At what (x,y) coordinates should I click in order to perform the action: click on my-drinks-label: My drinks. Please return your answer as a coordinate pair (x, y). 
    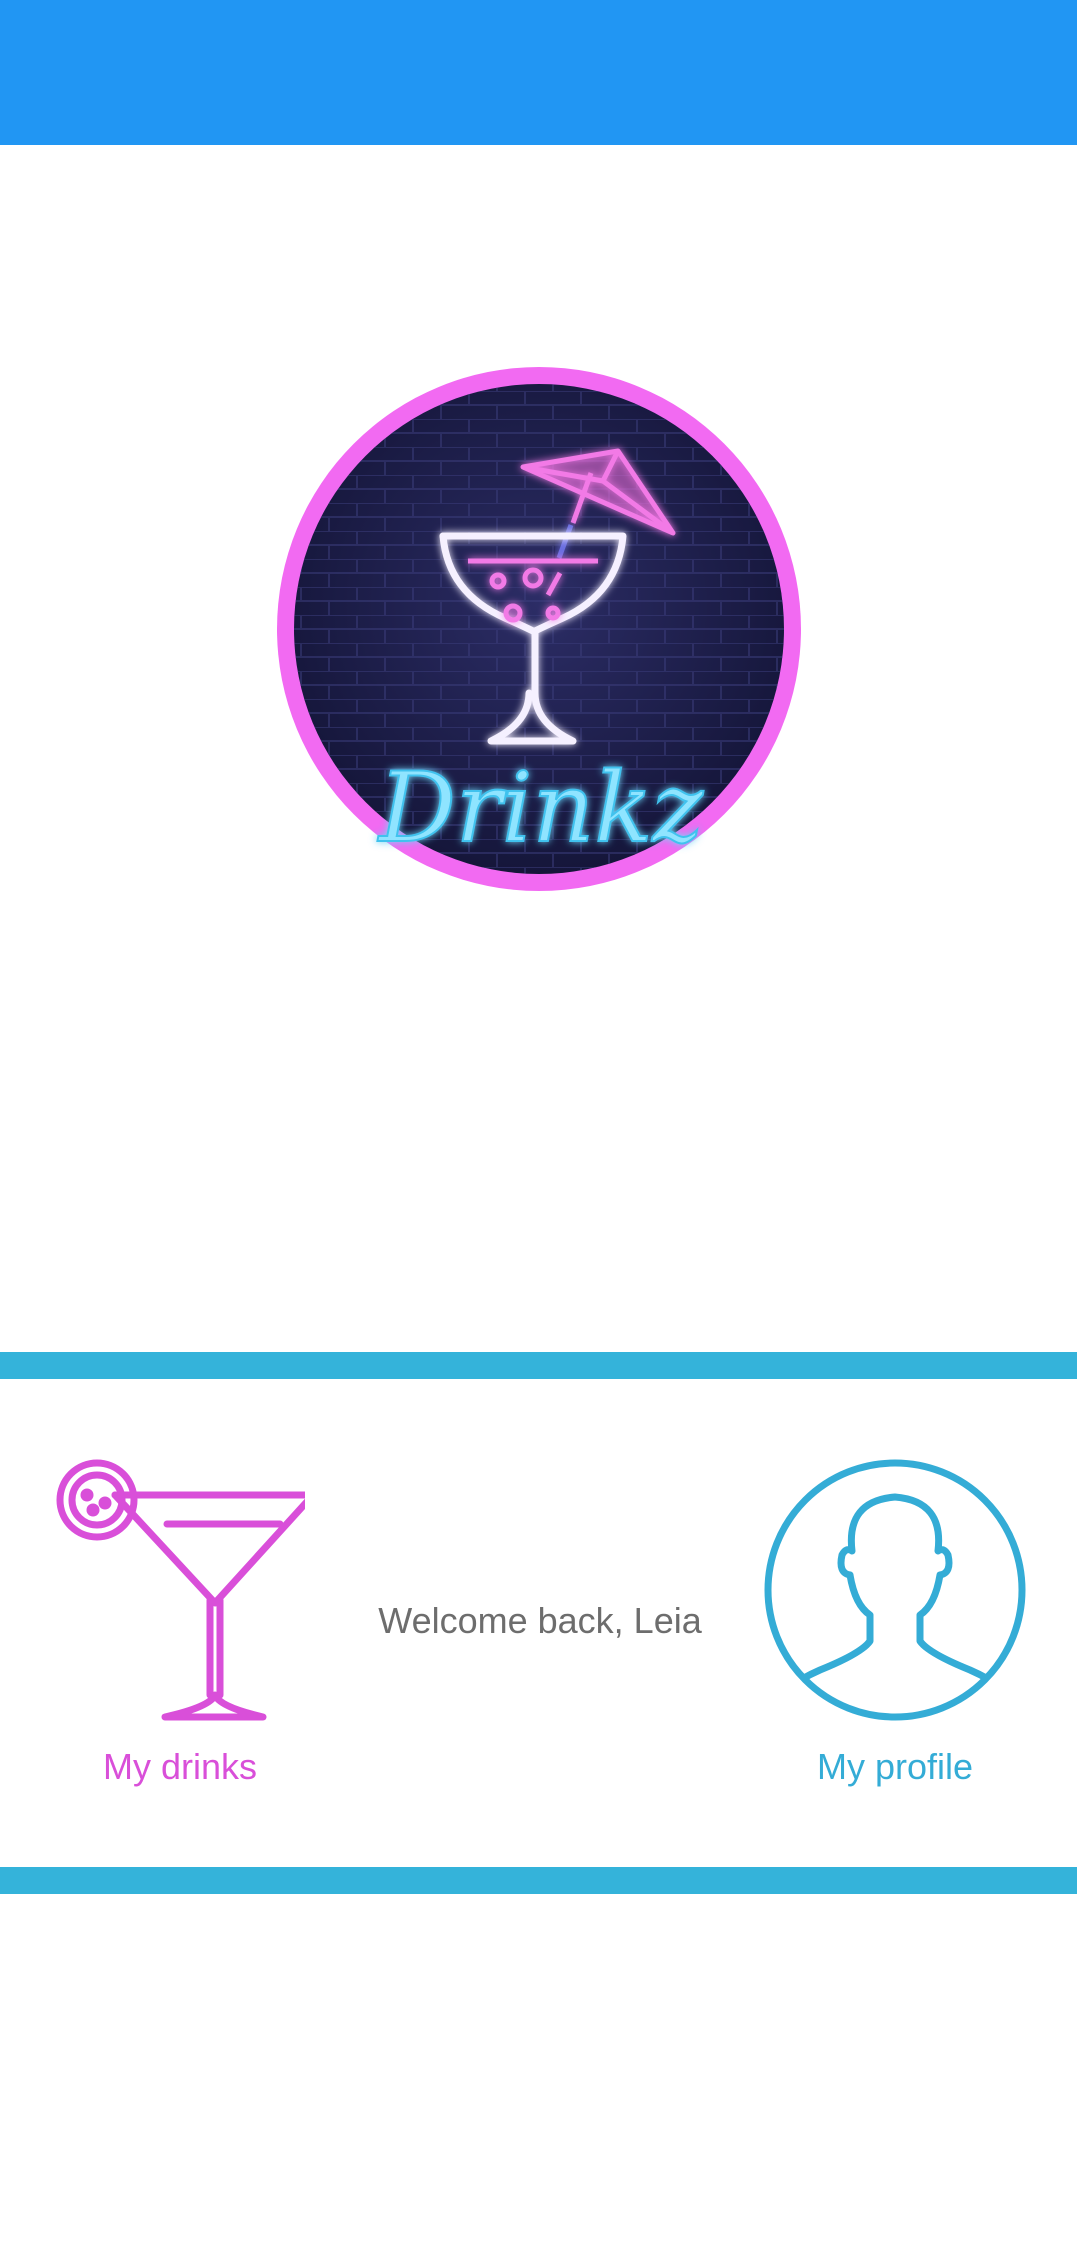
    Looking at the image, I should click on (180, 1766).